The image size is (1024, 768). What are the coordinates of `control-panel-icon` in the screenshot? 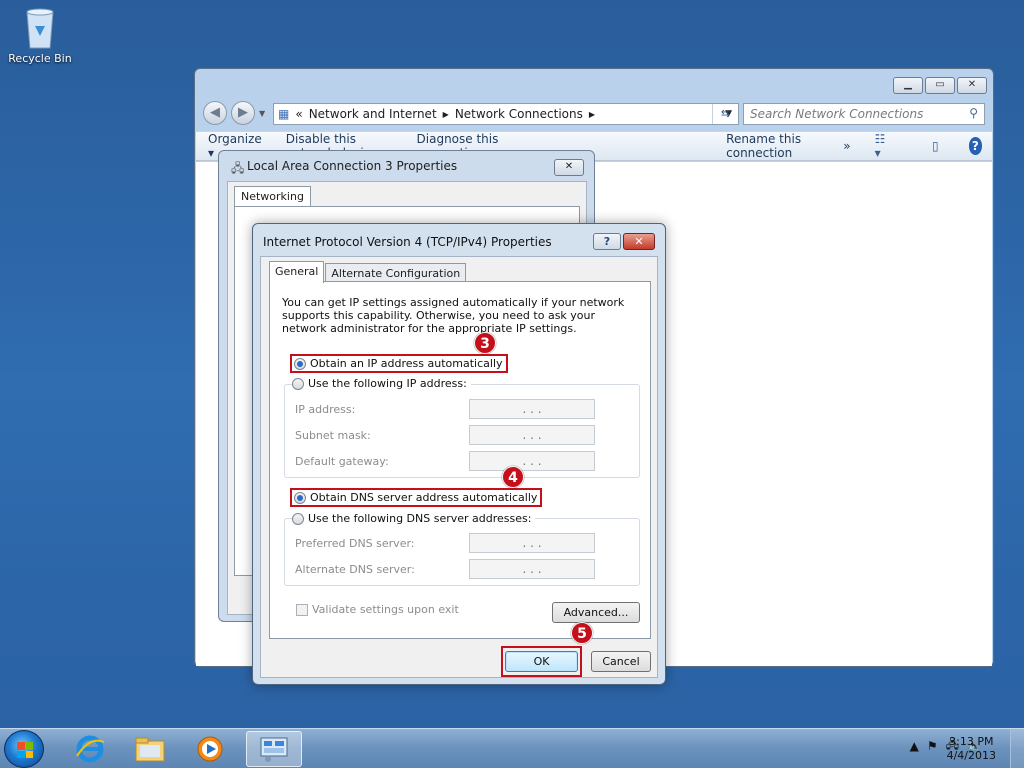 It's located at (274, 749).